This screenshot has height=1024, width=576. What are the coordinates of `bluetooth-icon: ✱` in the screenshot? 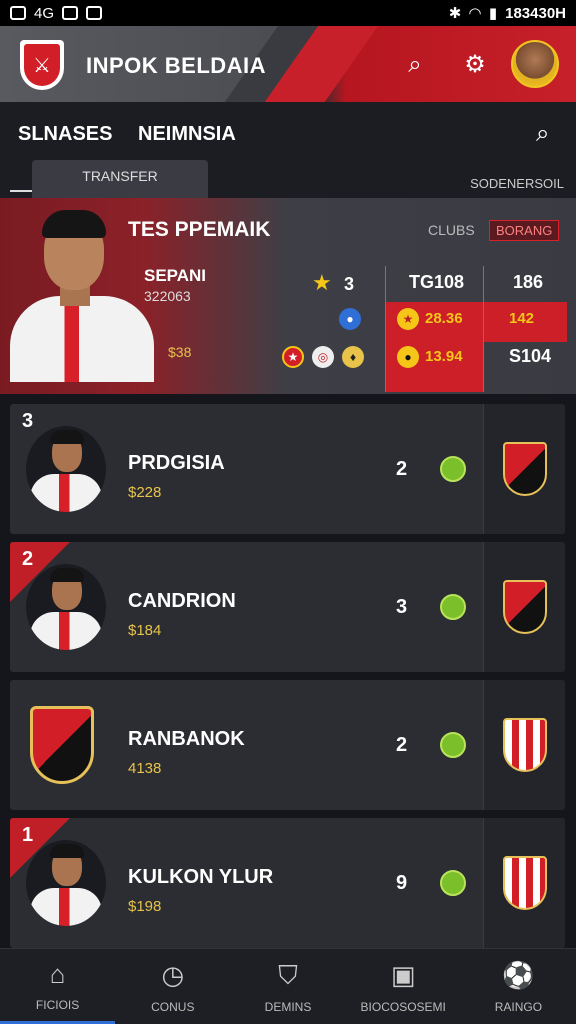 It's located at (455, 13).